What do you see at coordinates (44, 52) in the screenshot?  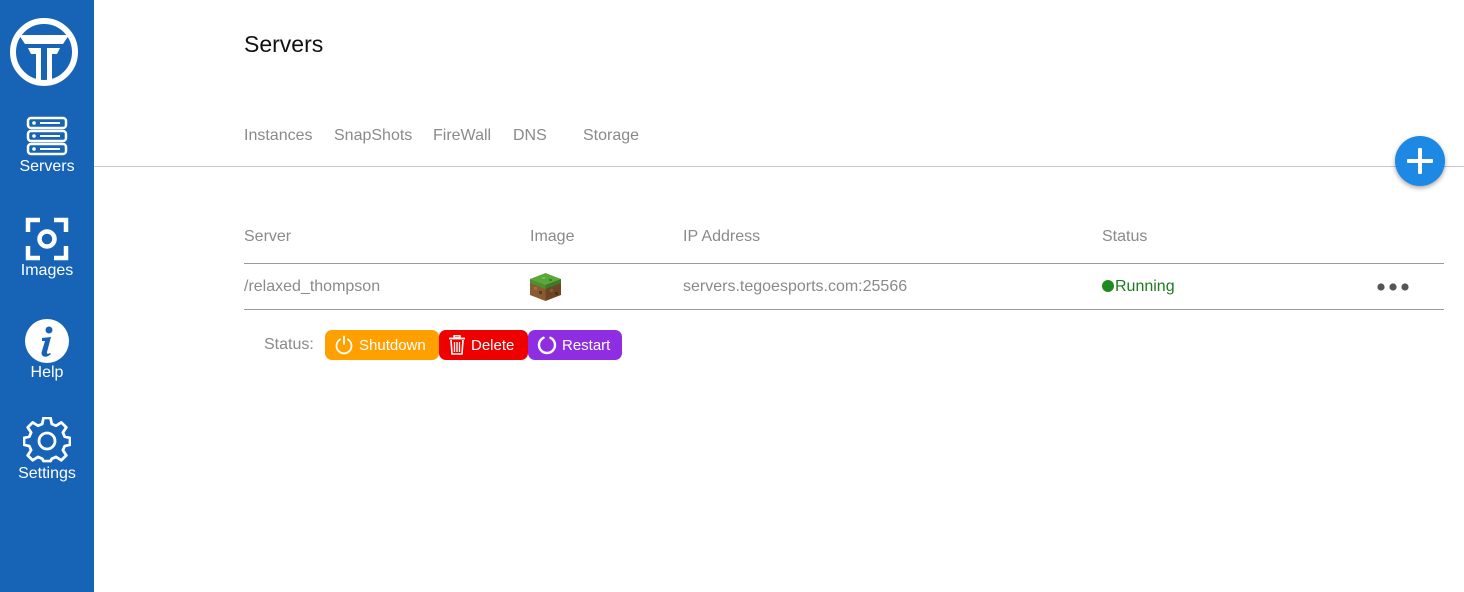 I see `tegoesports-logo` at bounding box center [44, 52].